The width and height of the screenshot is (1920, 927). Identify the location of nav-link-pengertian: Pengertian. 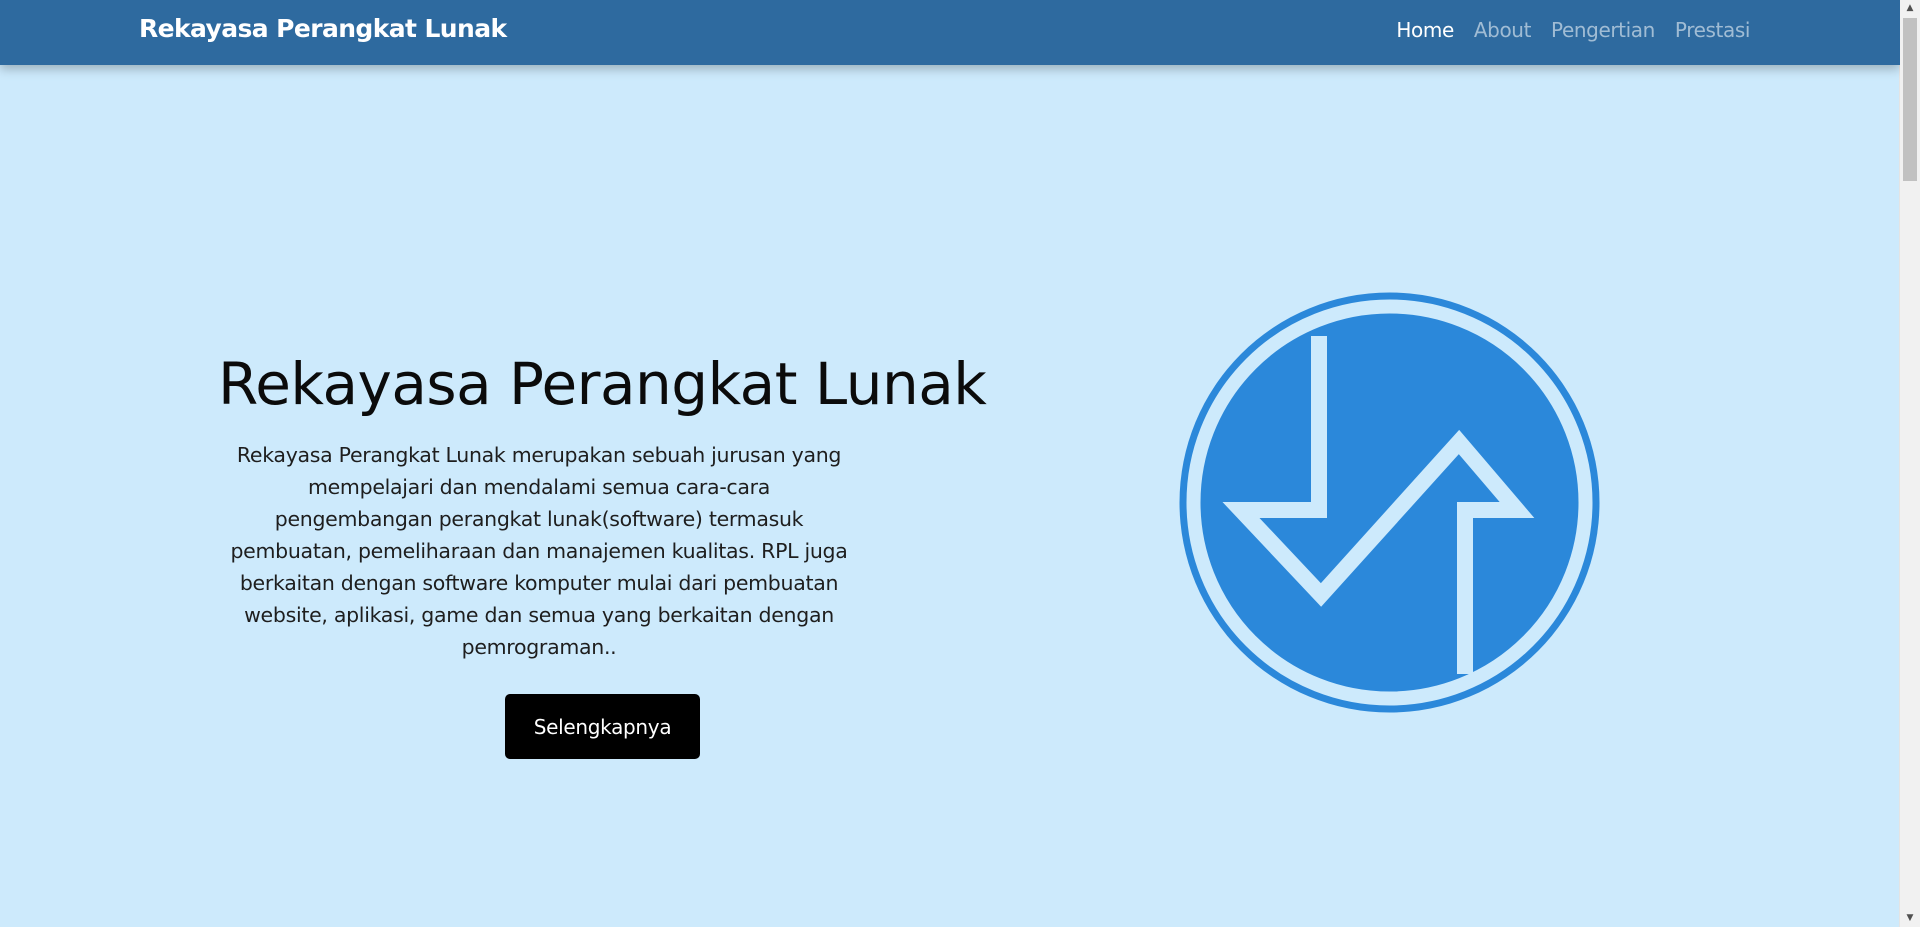
(1603, 30).